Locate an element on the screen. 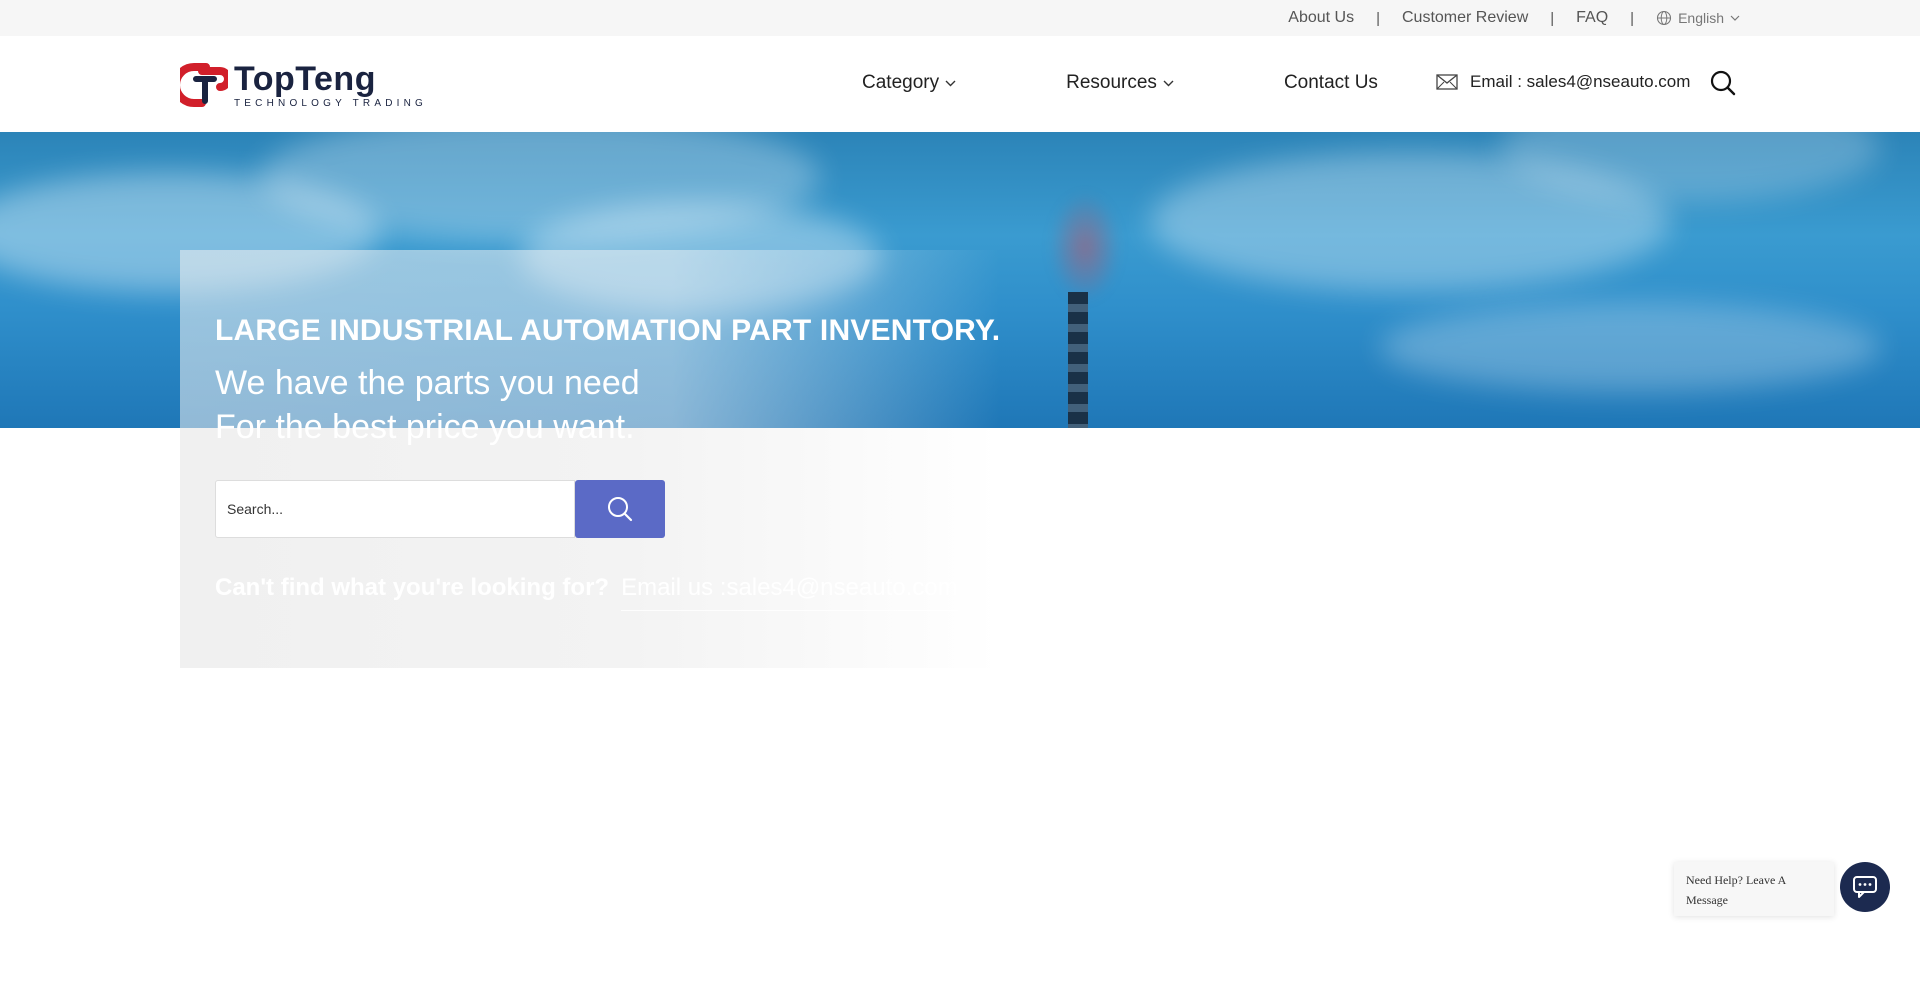  nav-category-label: Category is located at coordinates (901, 82).